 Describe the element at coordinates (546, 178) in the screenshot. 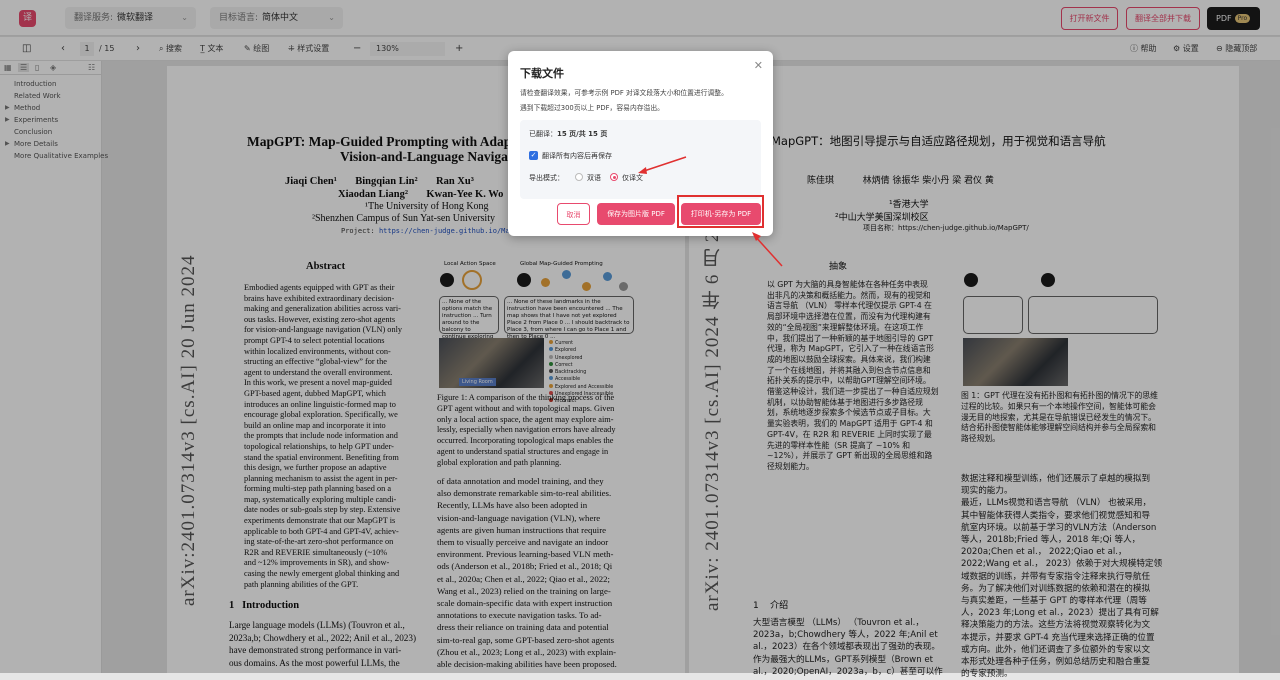

I see `export-mode-label: 导出模式：` at that location.